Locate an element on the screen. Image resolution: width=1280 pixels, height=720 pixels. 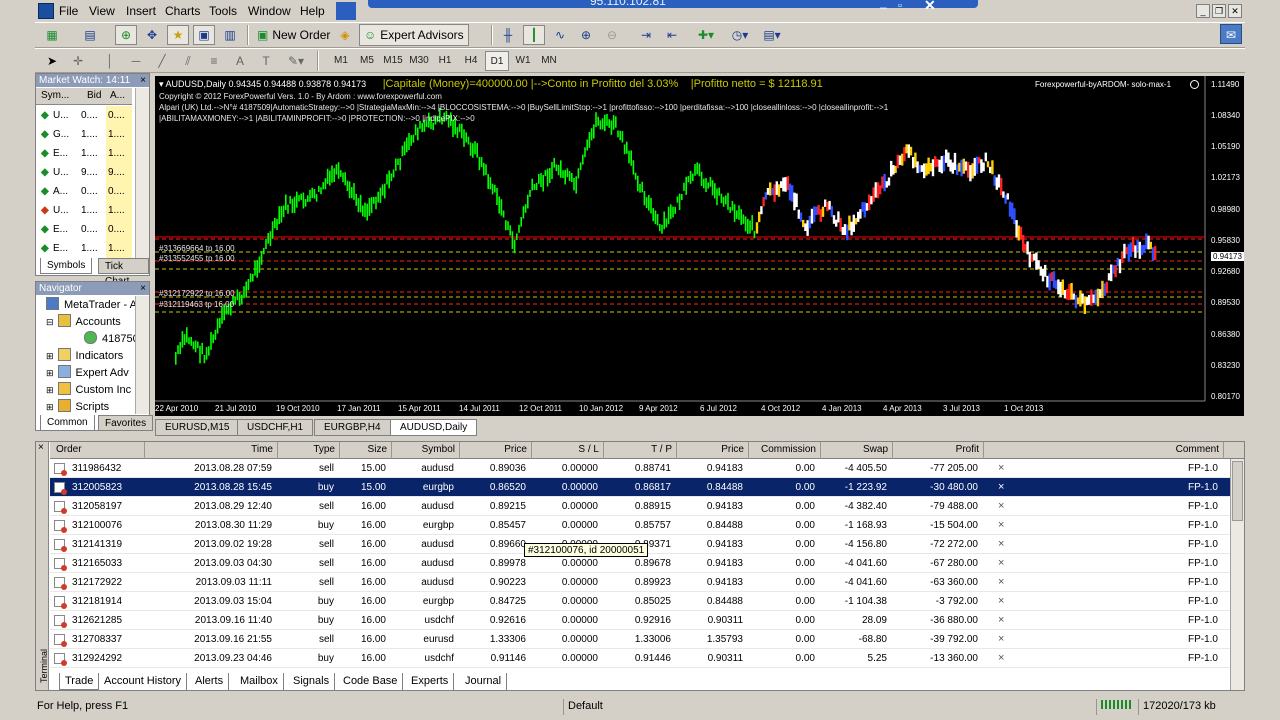
terminal-icon: ▣ is located at coordinates (204, 35).